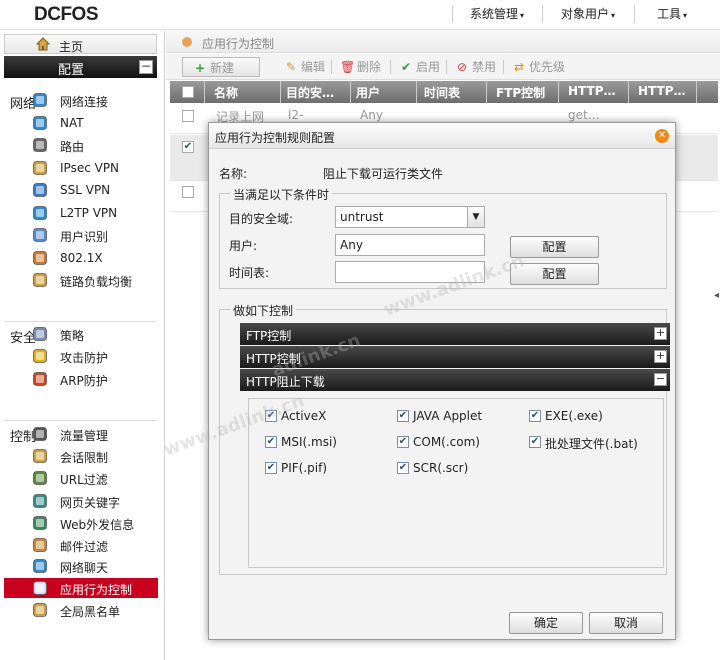  Describe the element at coordinates (94, 356) in the screenshot. I see `sidebar-item-1-1: 攻击防护` at that location.